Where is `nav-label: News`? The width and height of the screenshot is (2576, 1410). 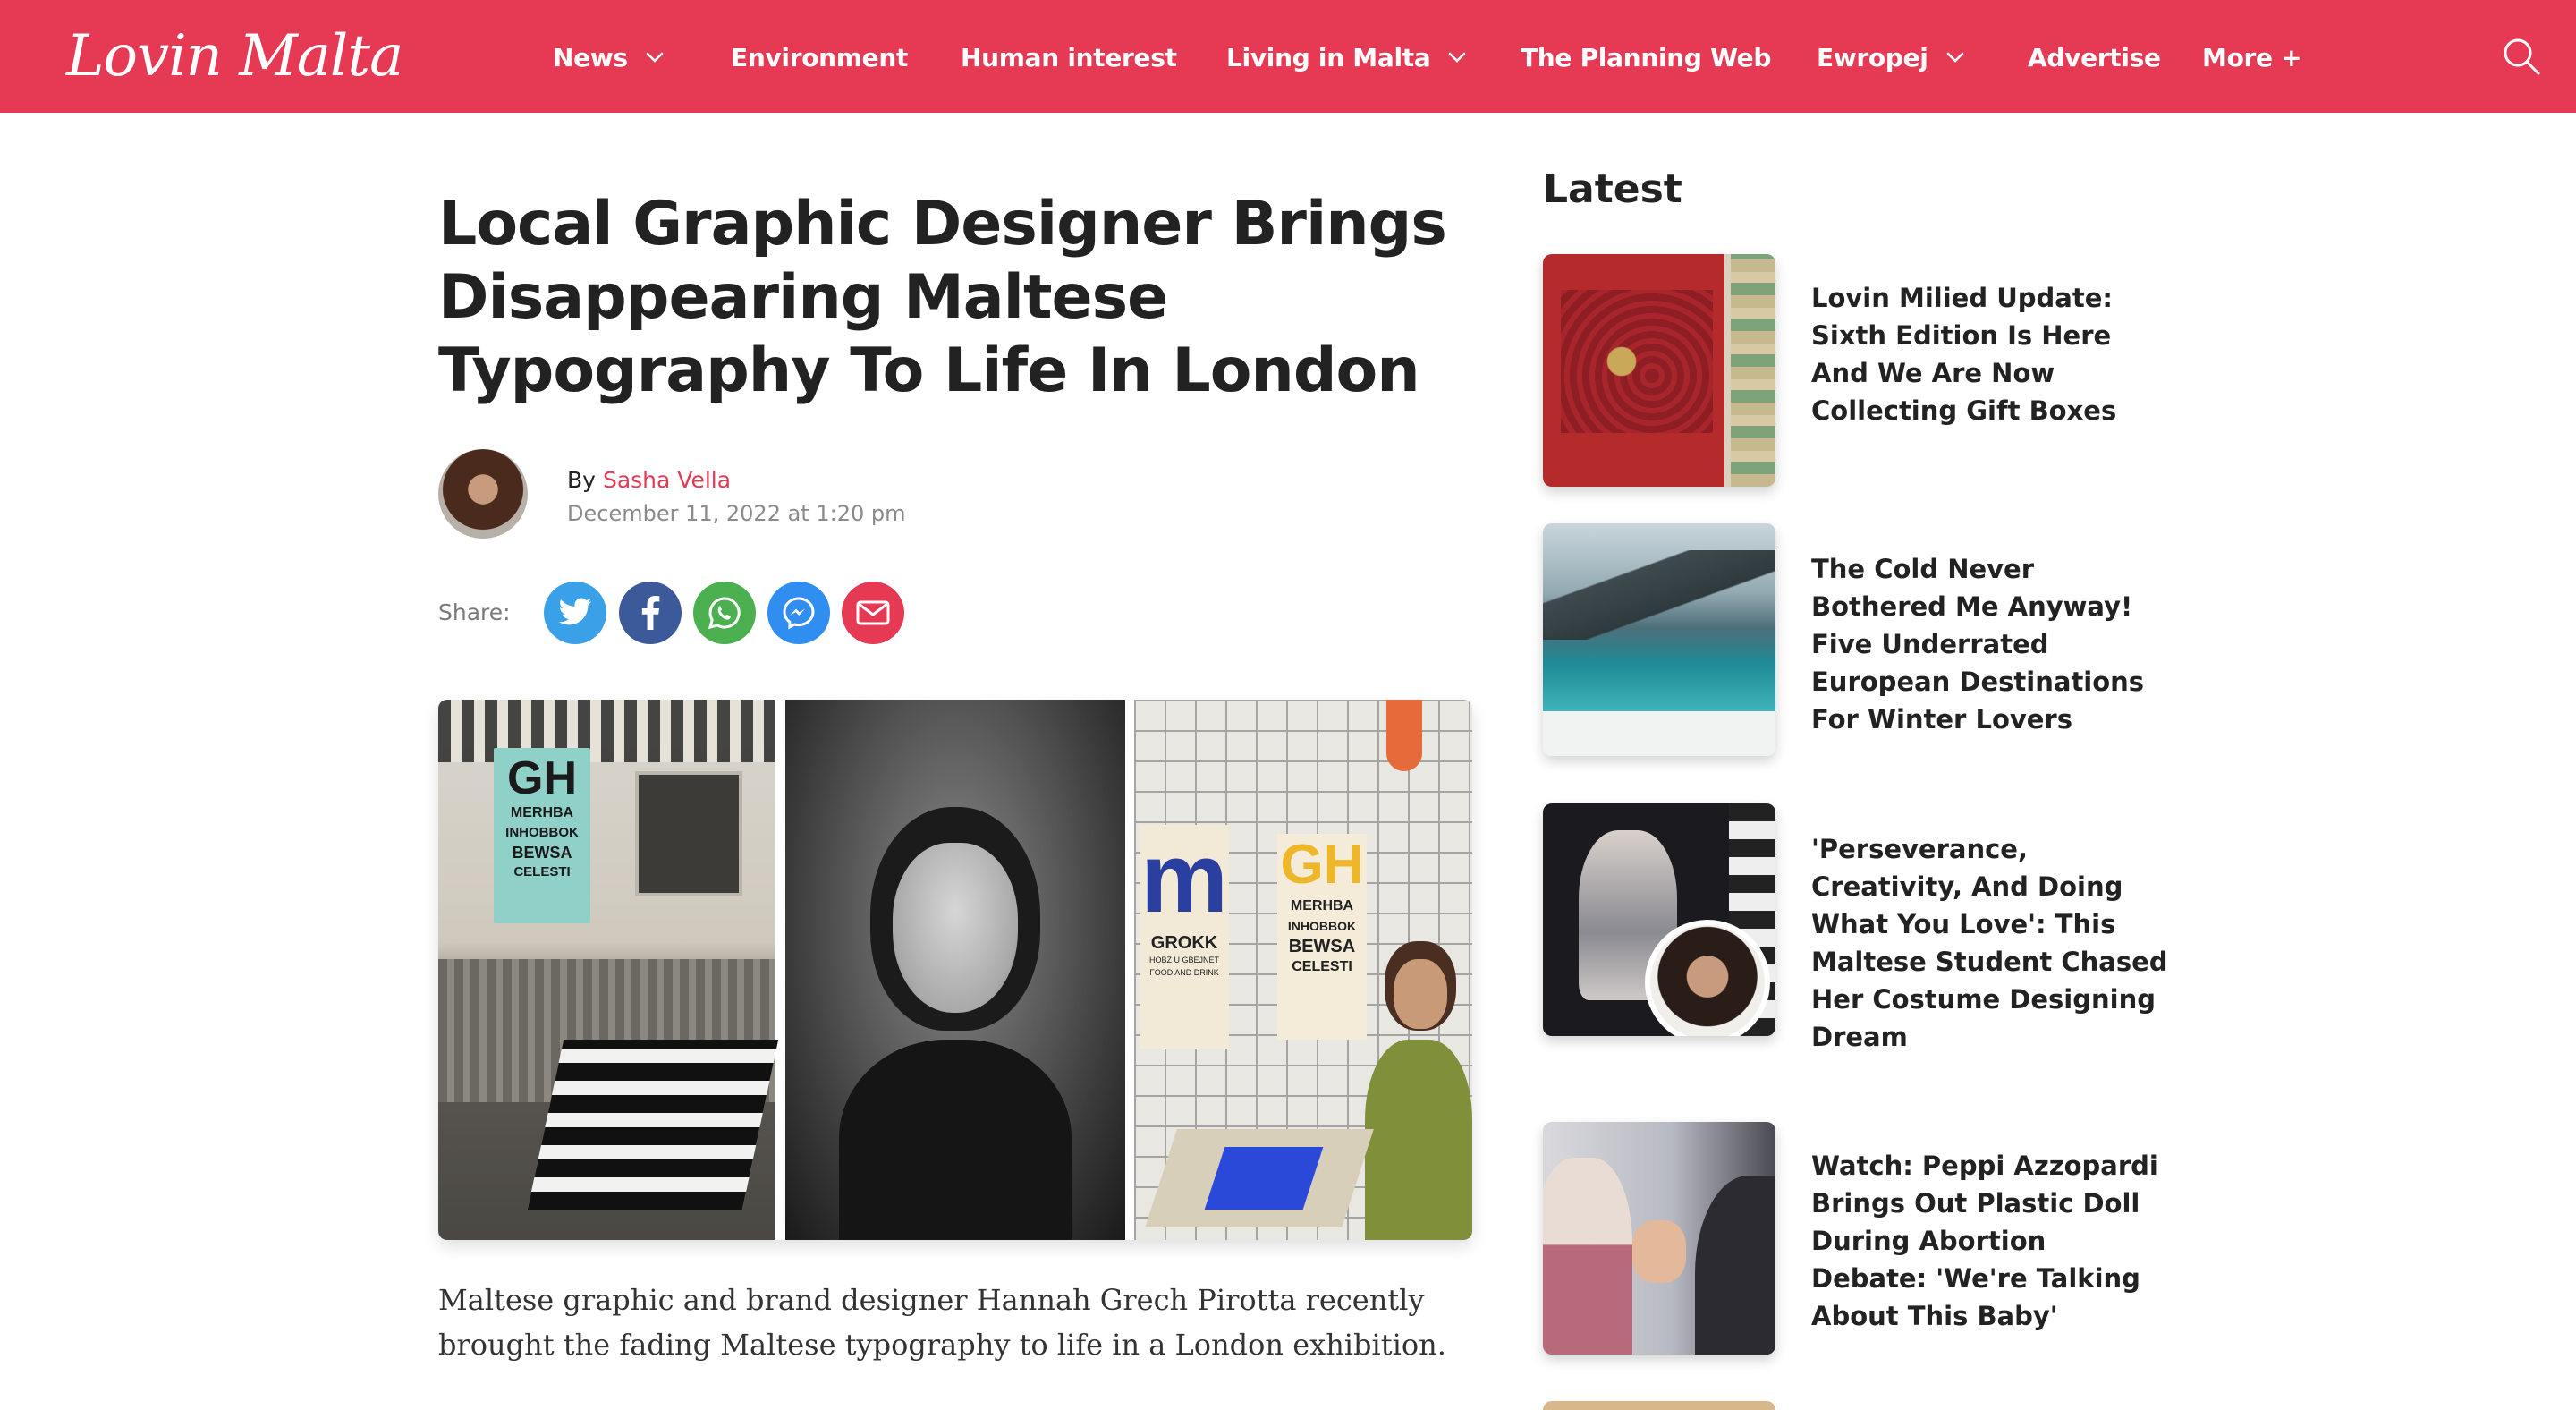
nav-label: News is located at coordinates (590, 57).